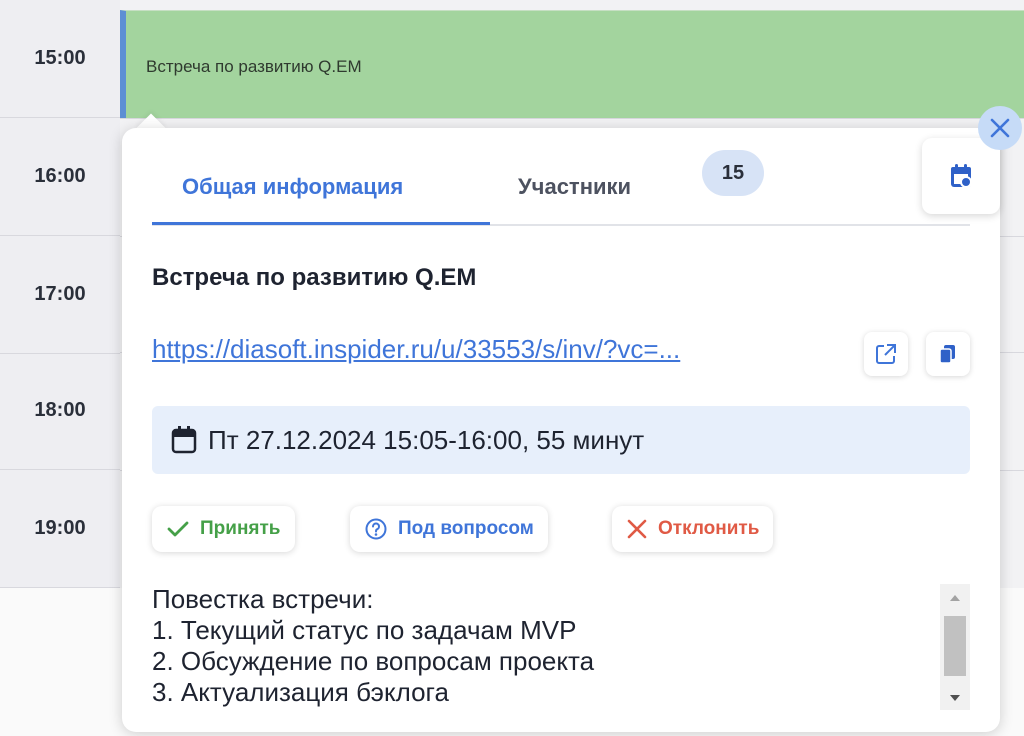 The image size is (1024, 736). I want to click on tab-bar: Общая информация Участники 15, so click(576, 177).